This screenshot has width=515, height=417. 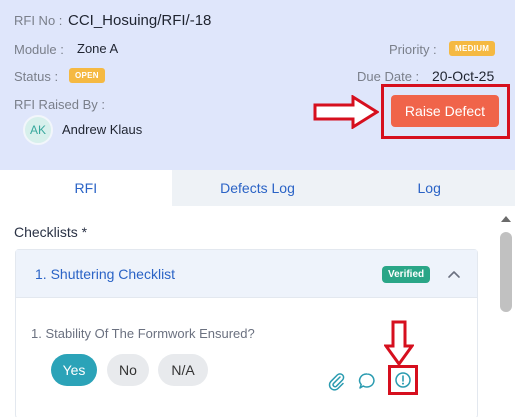 I want to click on tab-bar: RFI Defects Log Log, so click(x=257, y=188).